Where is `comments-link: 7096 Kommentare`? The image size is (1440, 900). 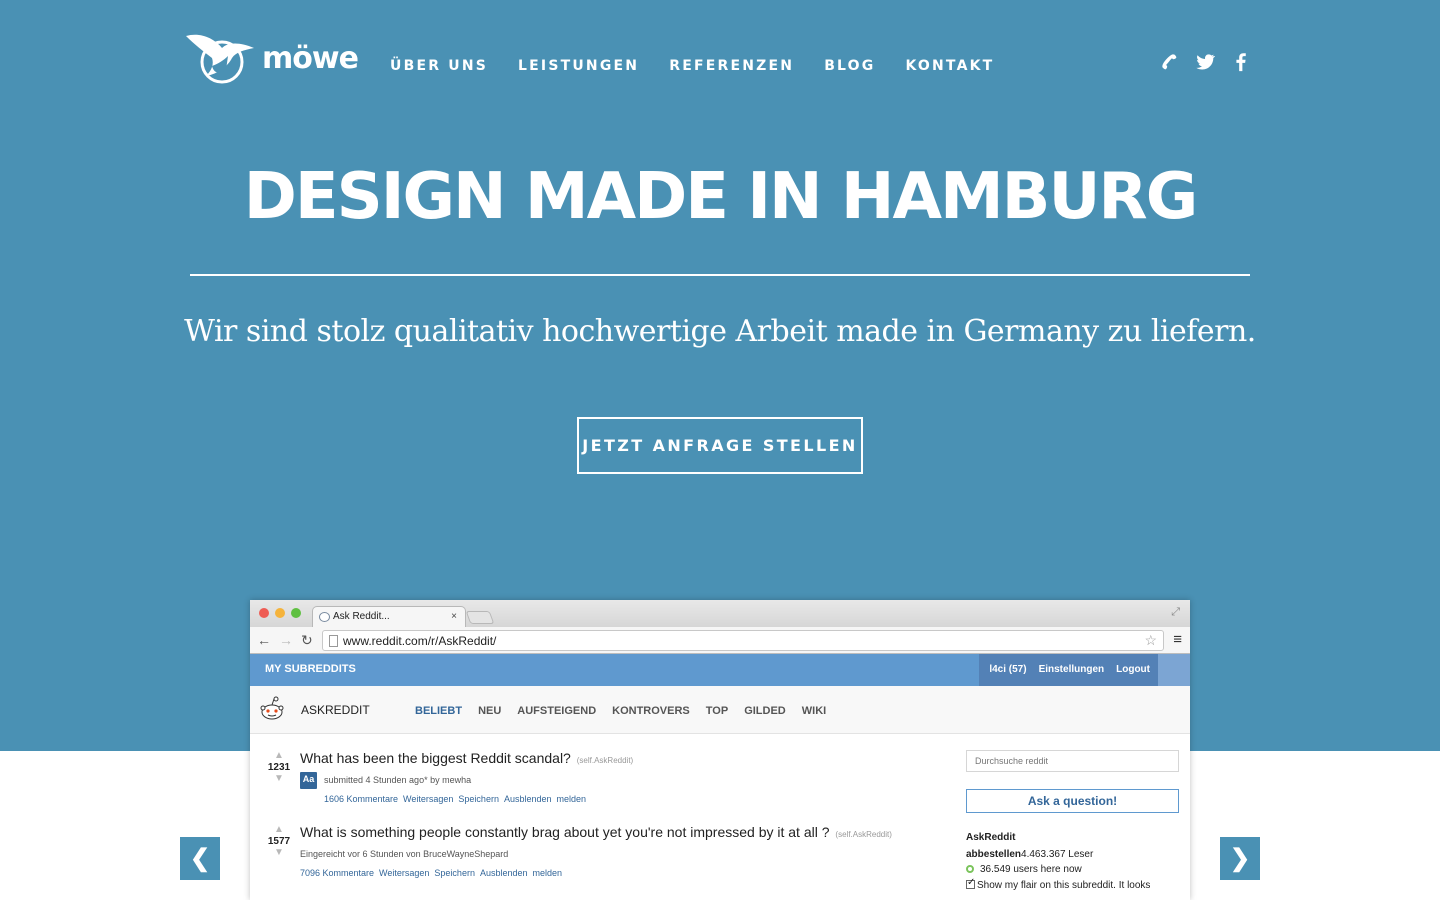 comments-link: 7096 Kommentare is located at coordinates (337, 873).